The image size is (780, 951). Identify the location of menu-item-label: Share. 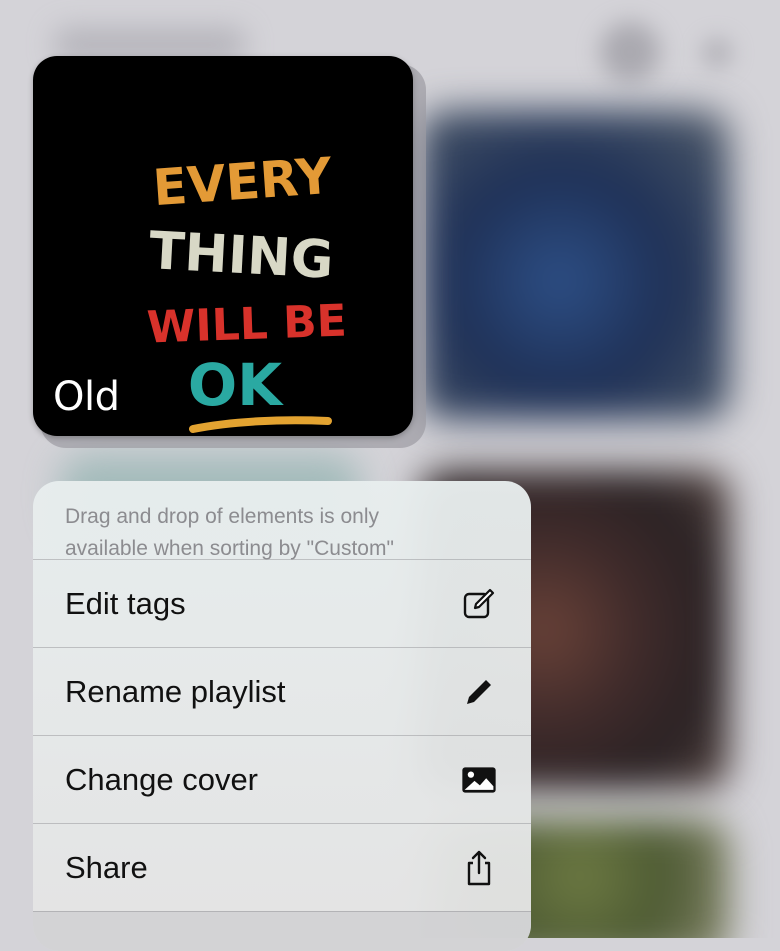
(106, 867).